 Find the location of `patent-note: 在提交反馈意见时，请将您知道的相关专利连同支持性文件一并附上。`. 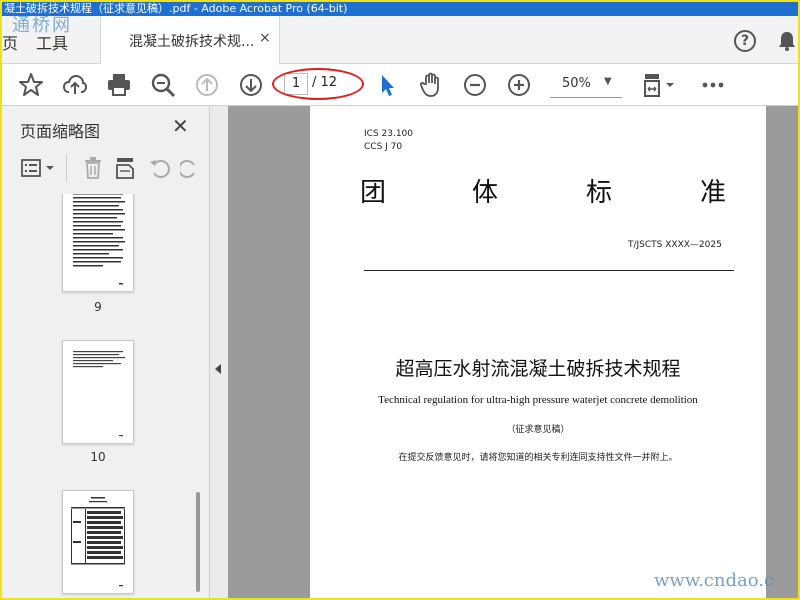

patent-note: 在提交反馈意见时，请将您知道的相关专利连同支持性文件一并附上。 is located at coordinates (538, 458).